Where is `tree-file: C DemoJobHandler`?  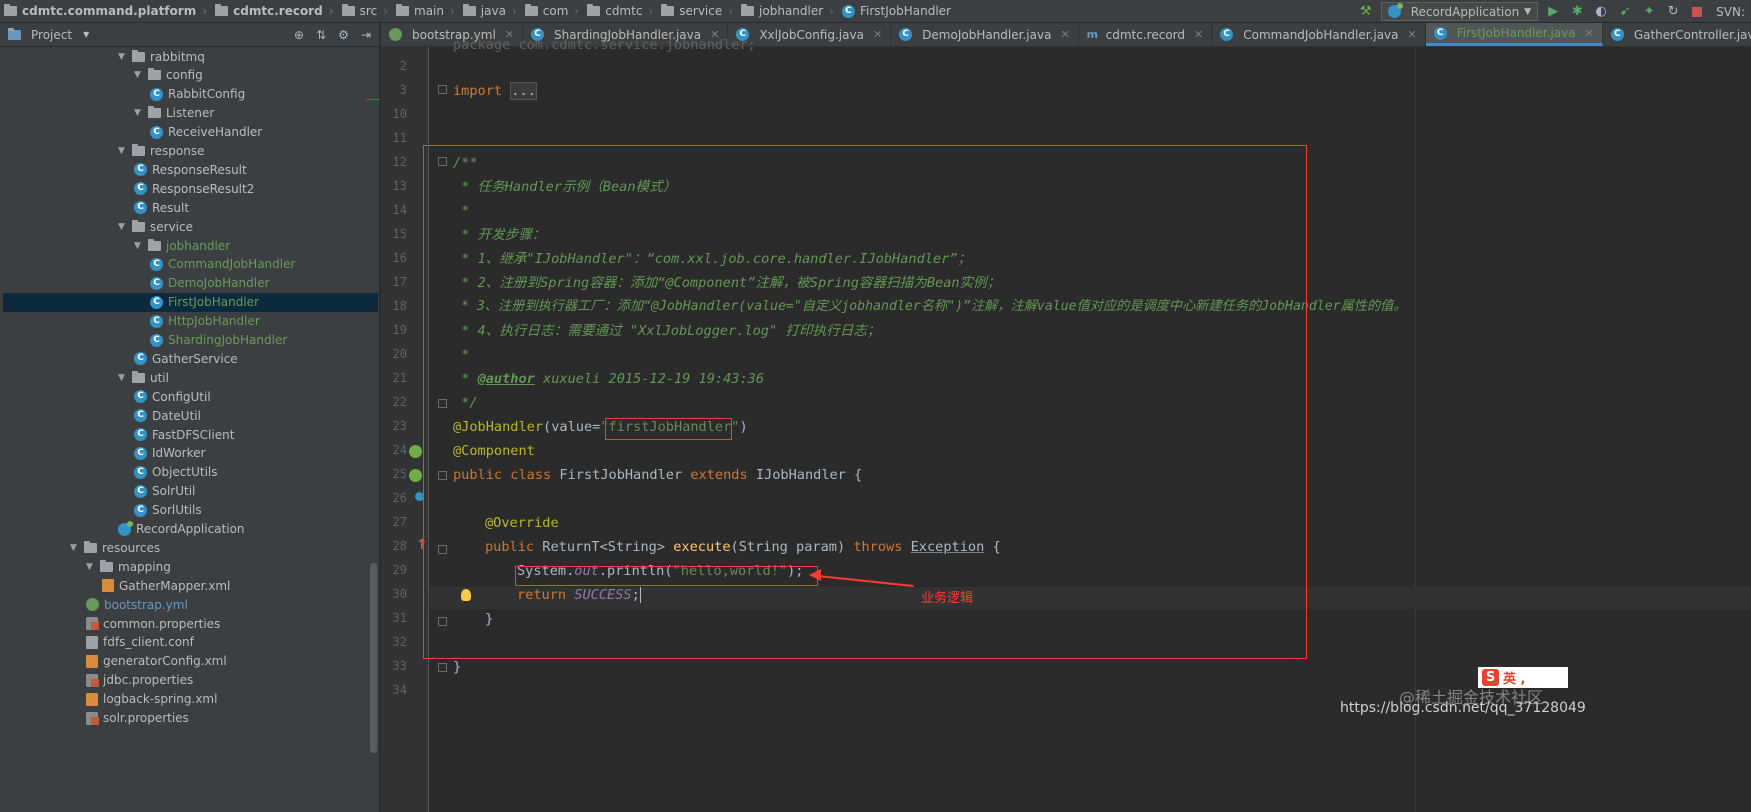 tree-file: C DemoJobHandler is located at coordinates (209, 283).